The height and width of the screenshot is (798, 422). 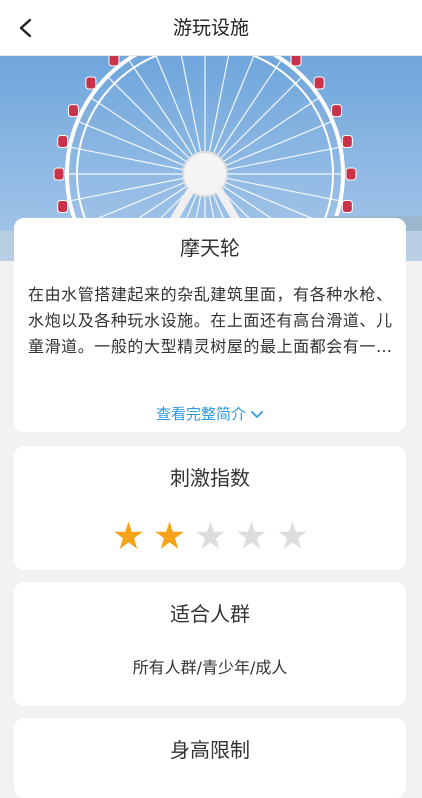 I want to click on chevron-left-icon, so click(x=25, y=28).